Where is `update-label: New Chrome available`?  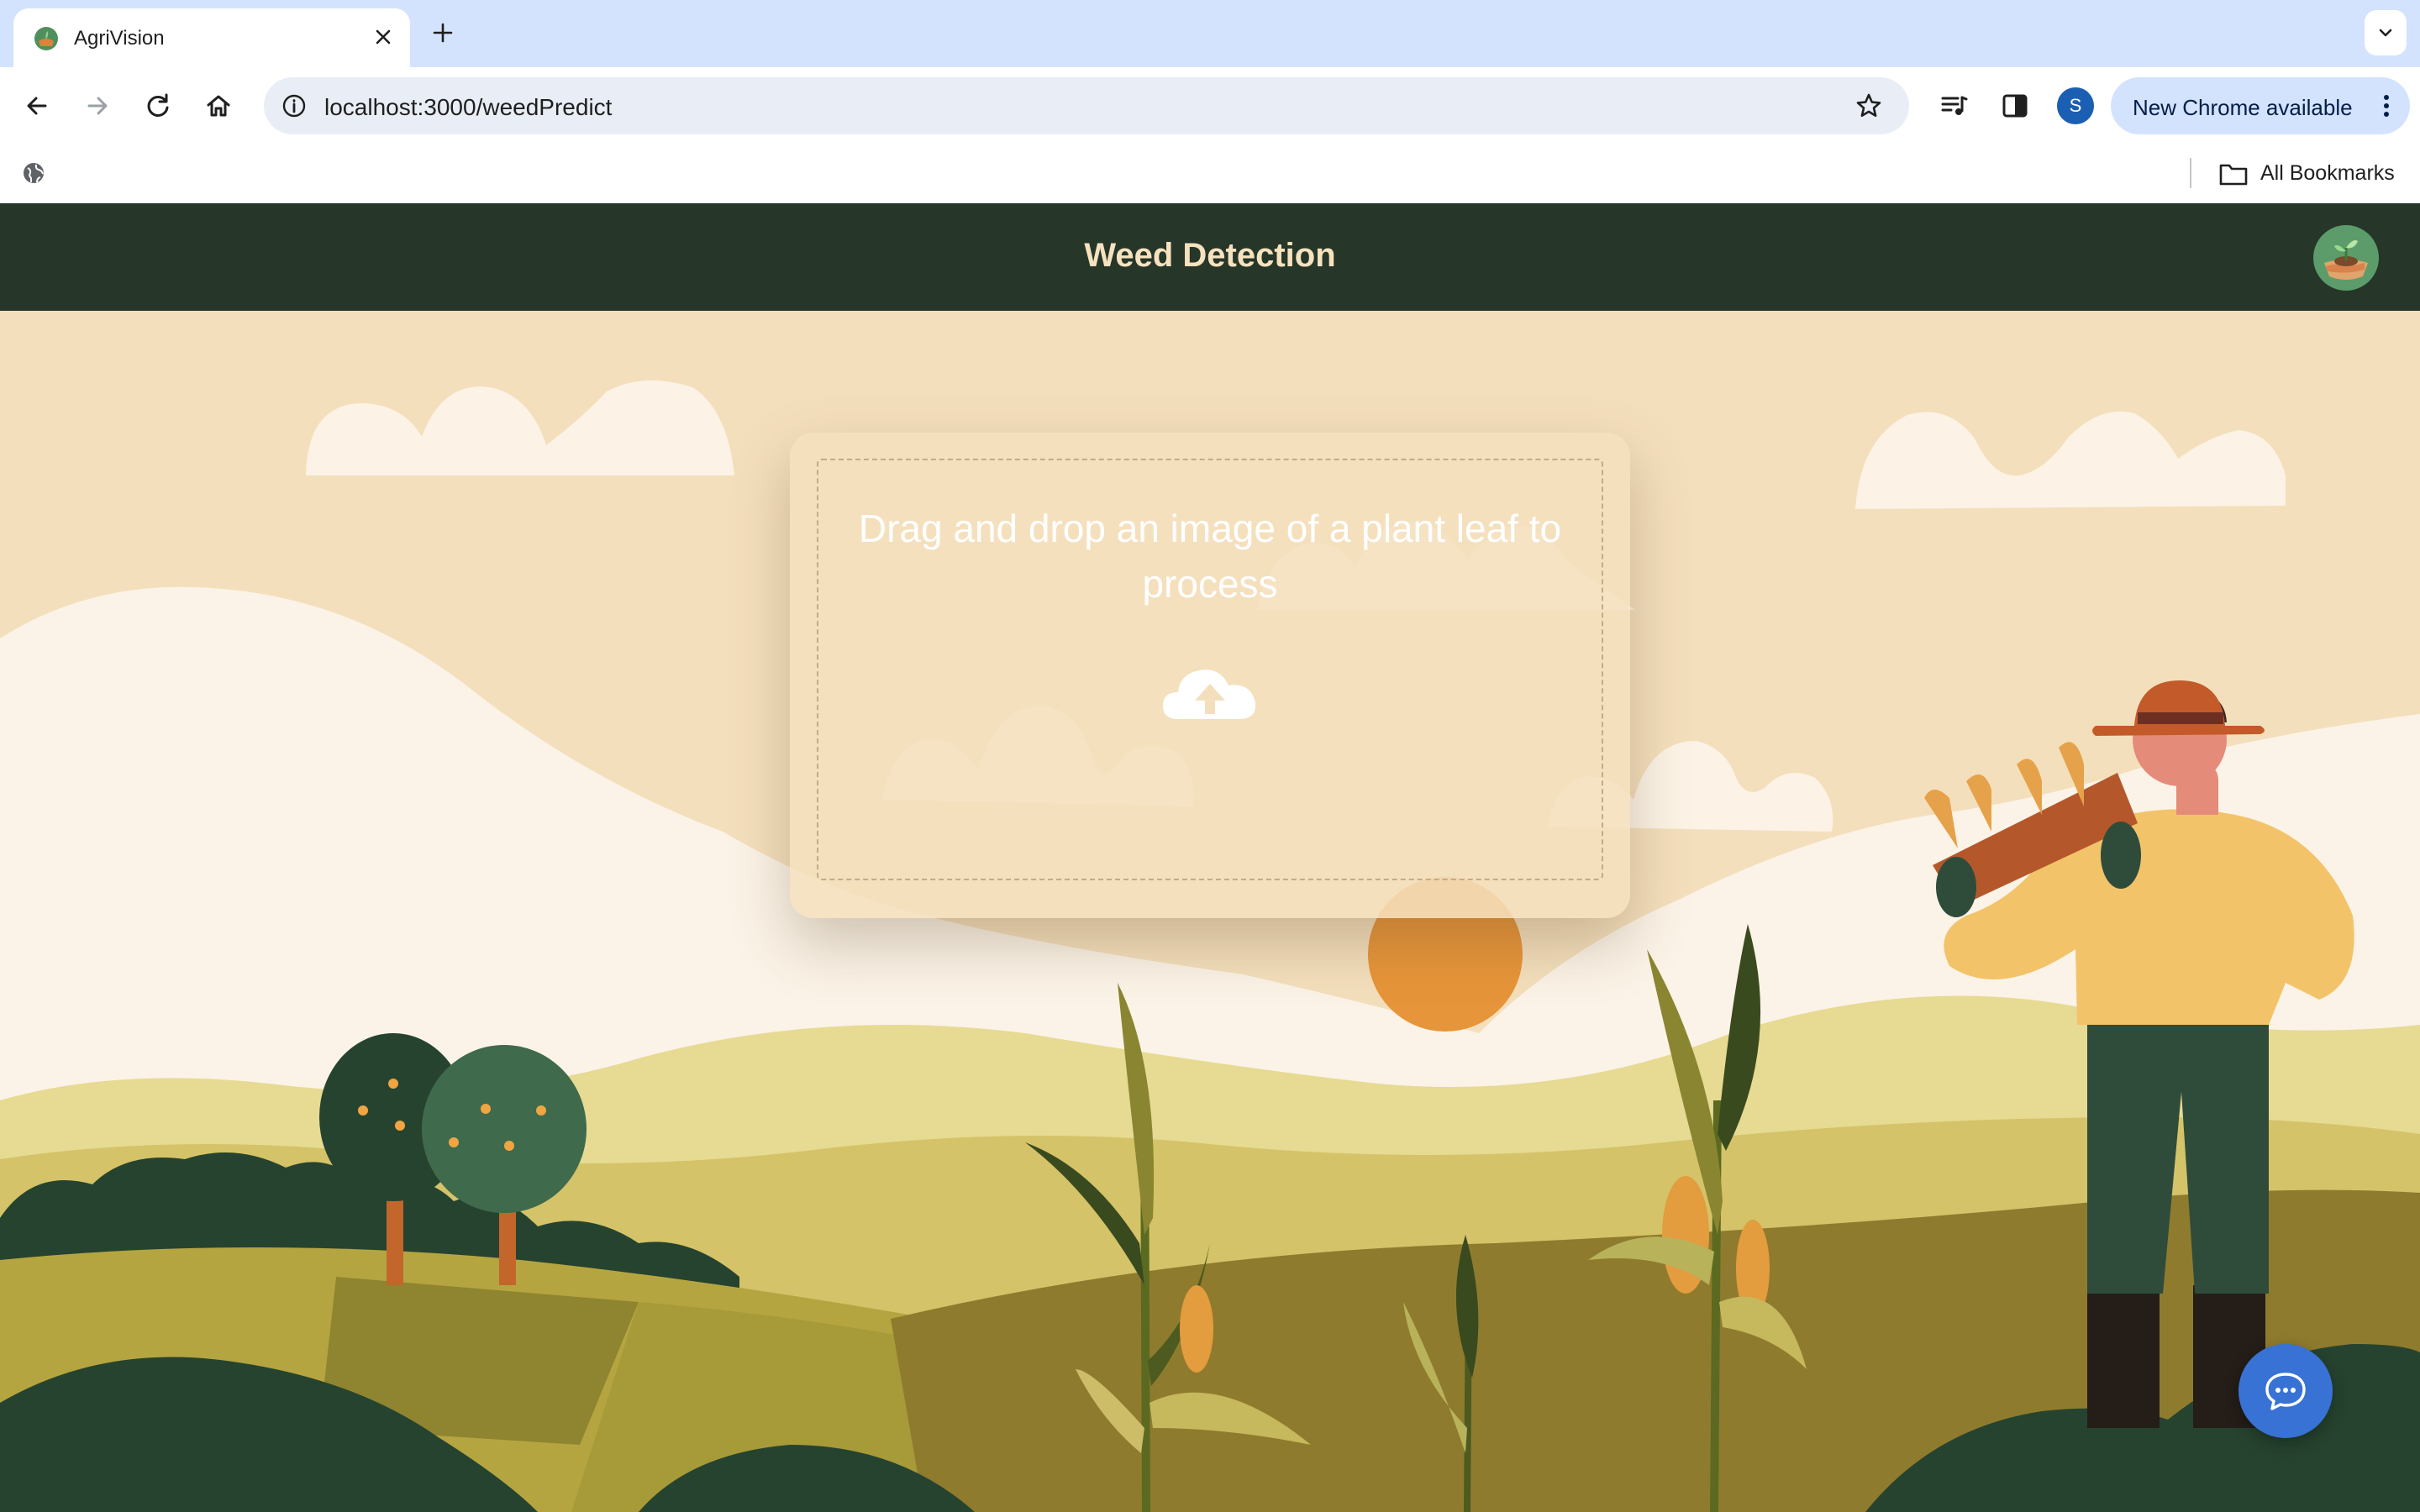 update-label: New Chrome available is located at coordinates (2243, 107).